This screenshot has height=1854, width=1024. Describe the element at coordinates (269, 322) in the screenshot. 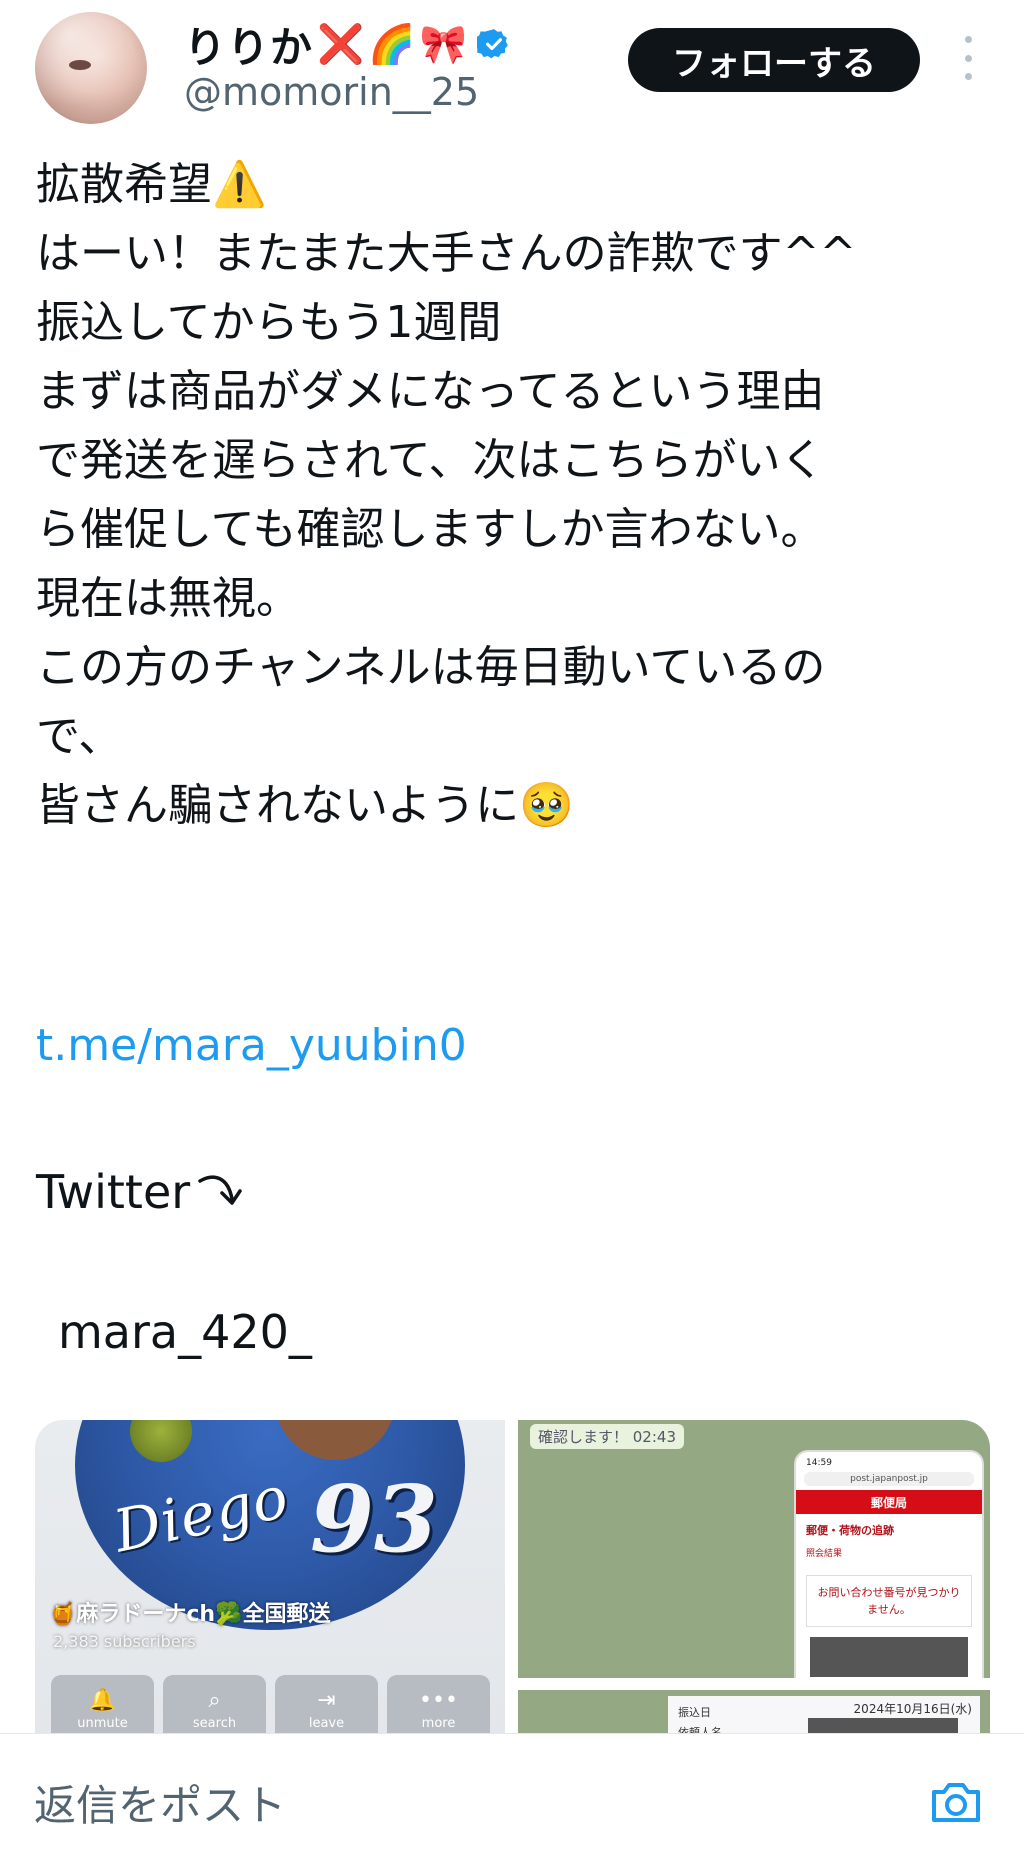

I see `post-line: 振込してからもう1週間` at that location.